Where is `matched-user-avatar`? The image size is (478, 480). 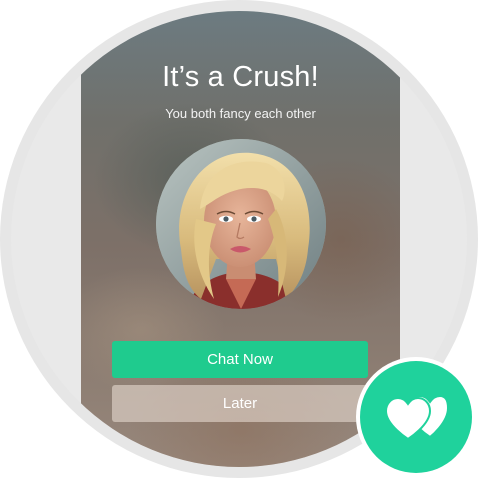 matched-user-avatar is located at coordinates (241, 224).